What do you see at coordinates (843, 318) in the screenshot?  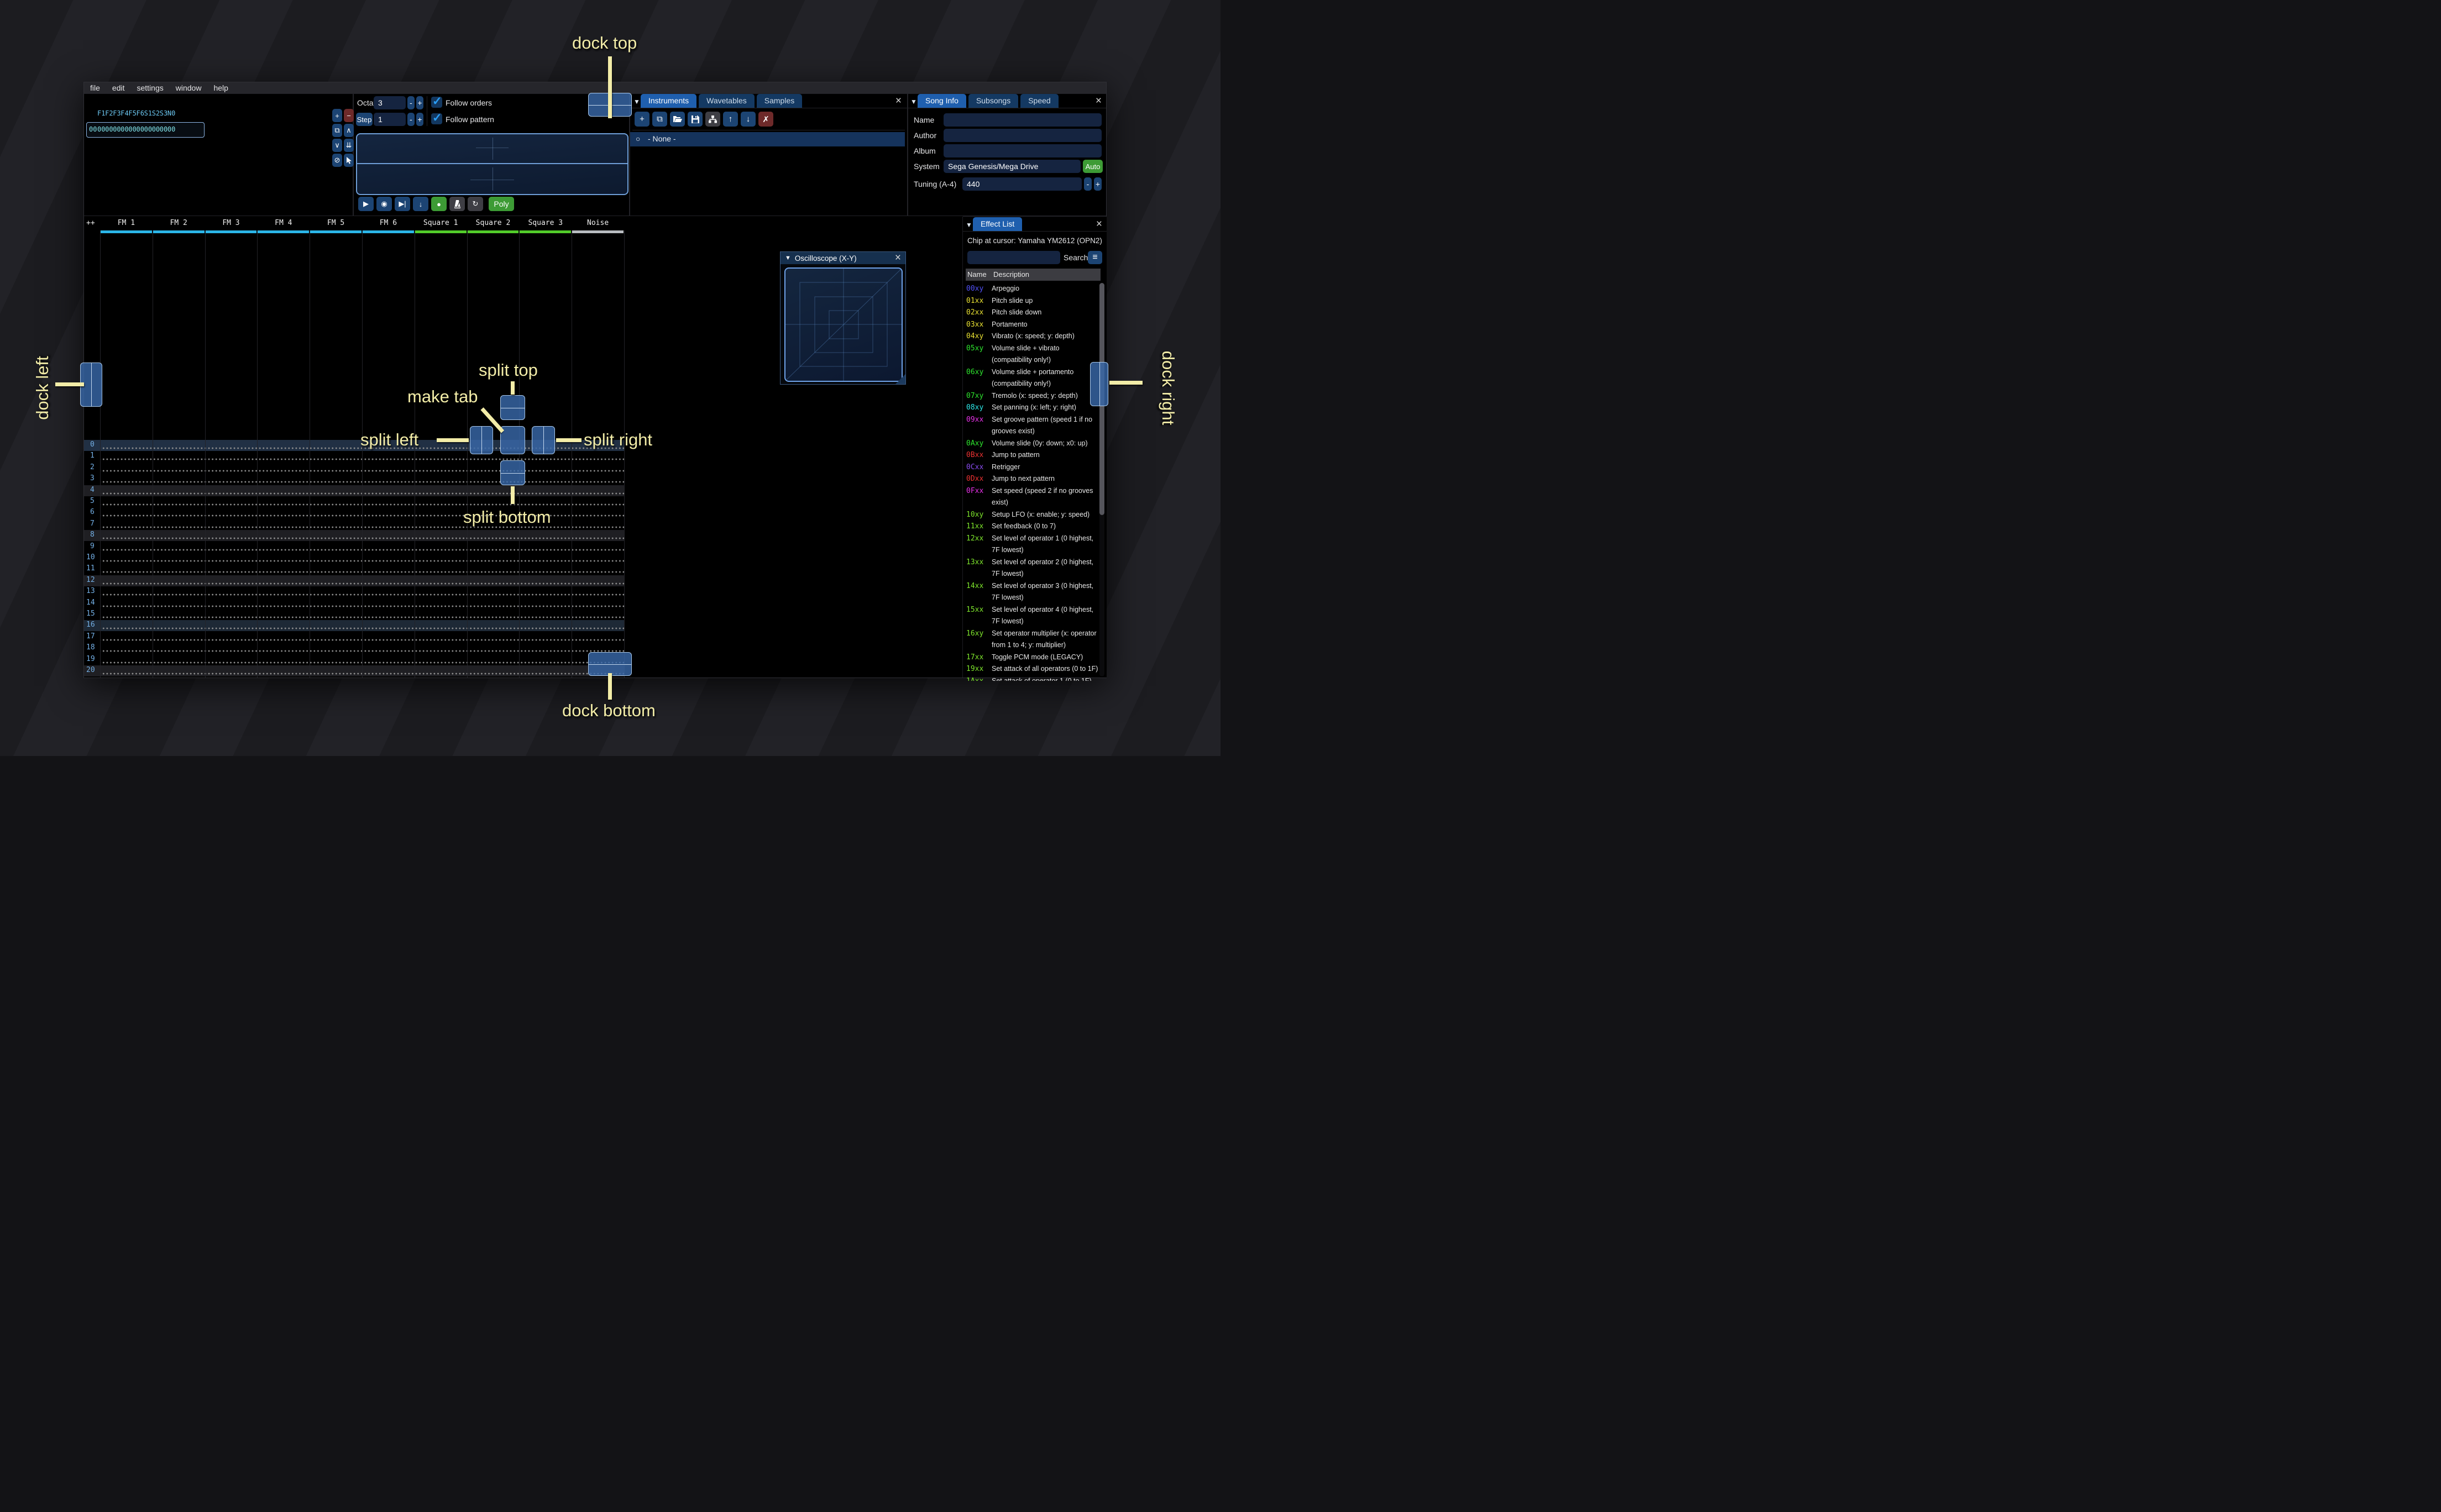 I see `oscilloscope-window: ▼ Oscilloscope (X-Y) ×` at bounding box center [843, 318].